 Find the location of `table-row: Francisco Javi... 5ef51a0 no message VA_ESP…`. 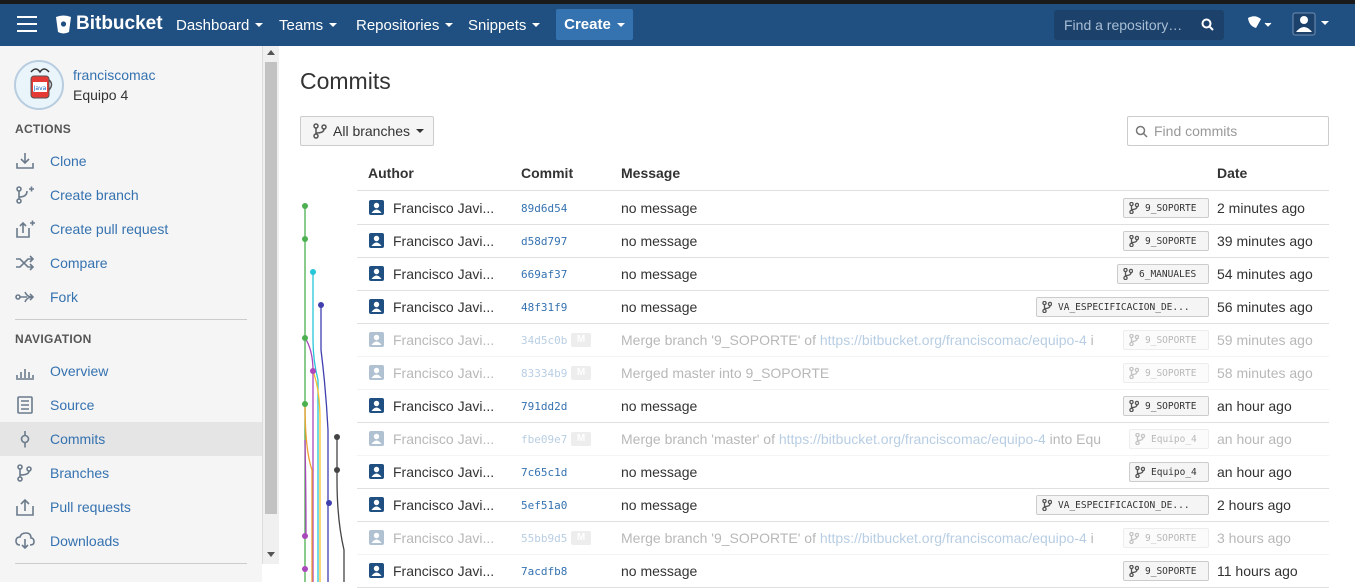

table-row: Francisco Javi... 5ef51a0 no message VA_ESP… is located at coordinates (843, 505).